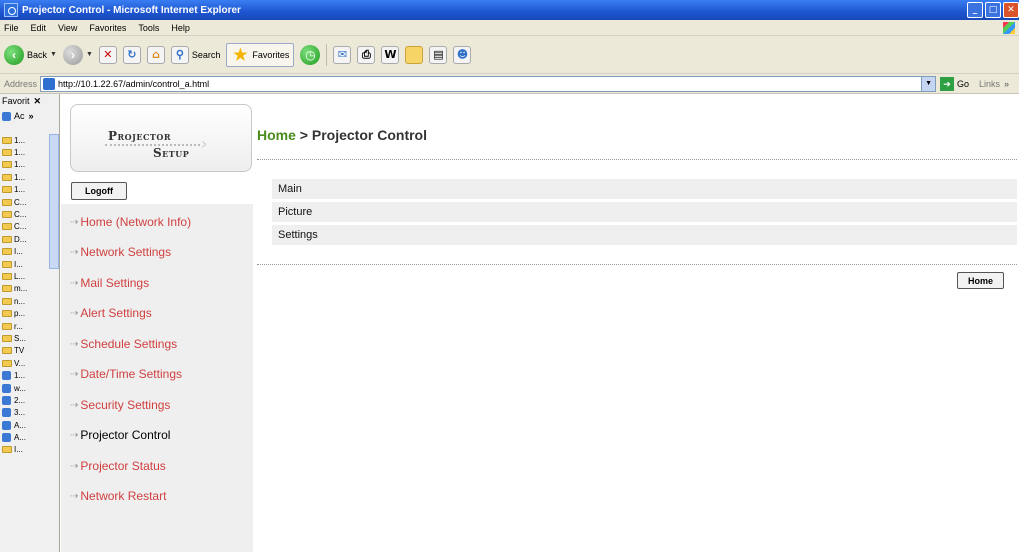  I want to click on links-button: Links», so click(994, 84).